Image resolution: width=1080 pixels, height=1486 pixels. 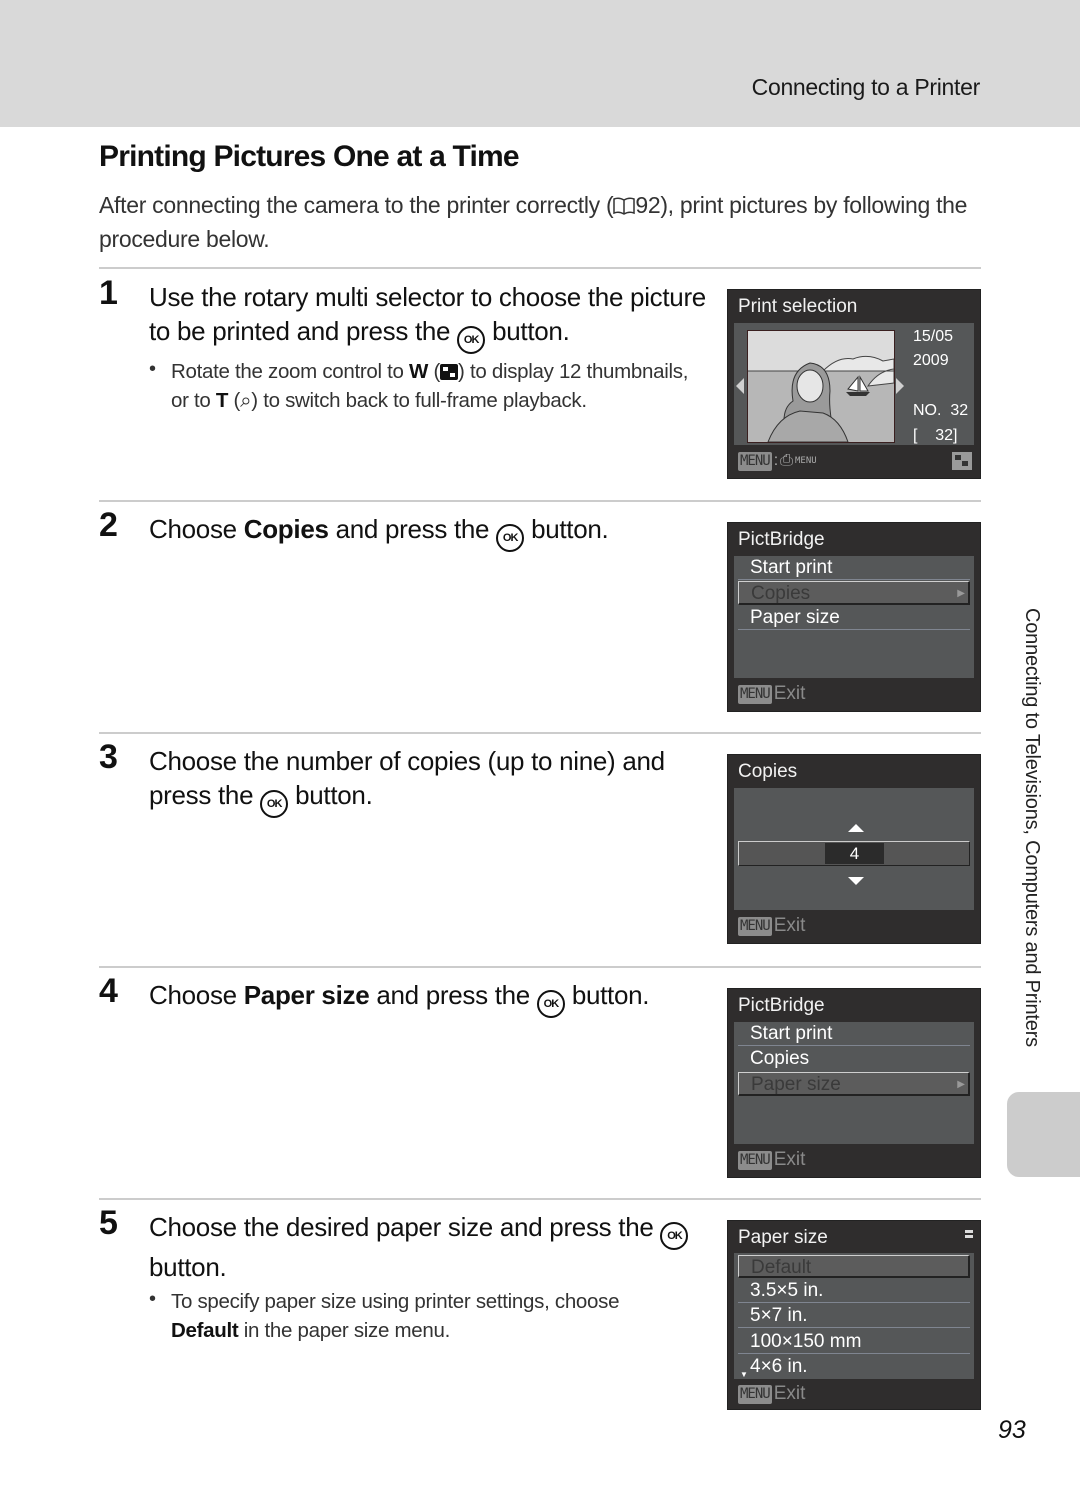 I want to click on screen-panel: 4, so click(x=854, y=849).